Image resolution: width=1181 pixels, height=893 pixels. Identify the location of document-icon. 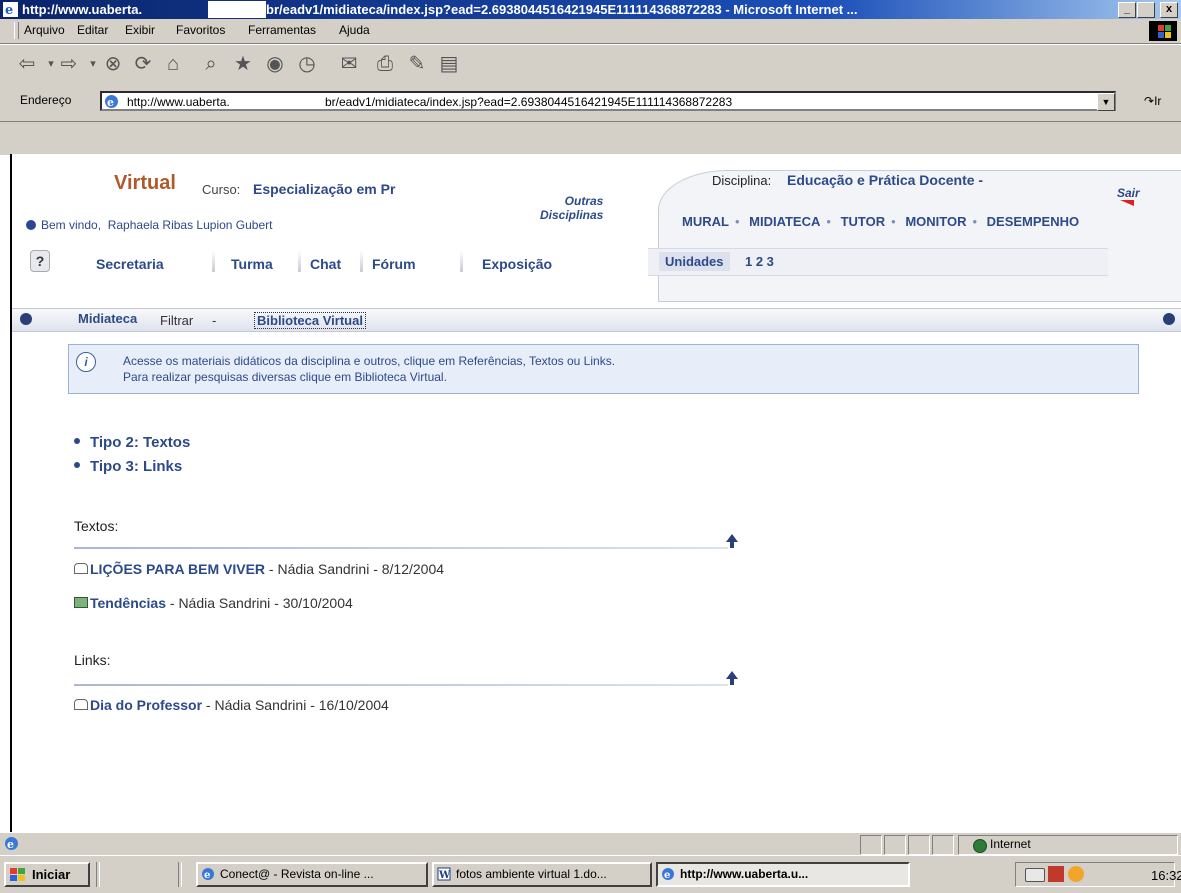
(81, 568).